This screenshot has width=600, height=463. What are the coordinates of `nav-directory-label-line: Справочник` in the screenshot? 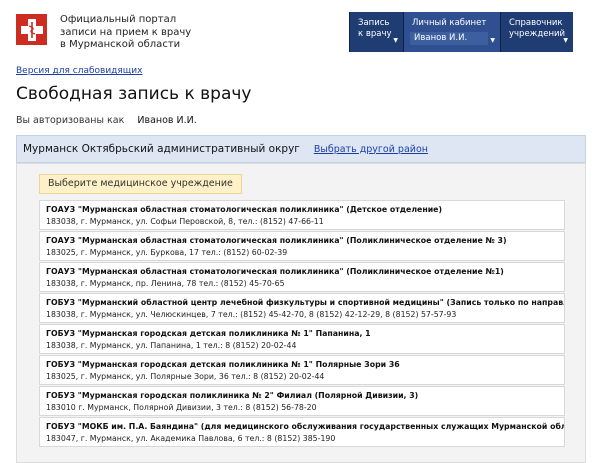 It's located at (536, 23).